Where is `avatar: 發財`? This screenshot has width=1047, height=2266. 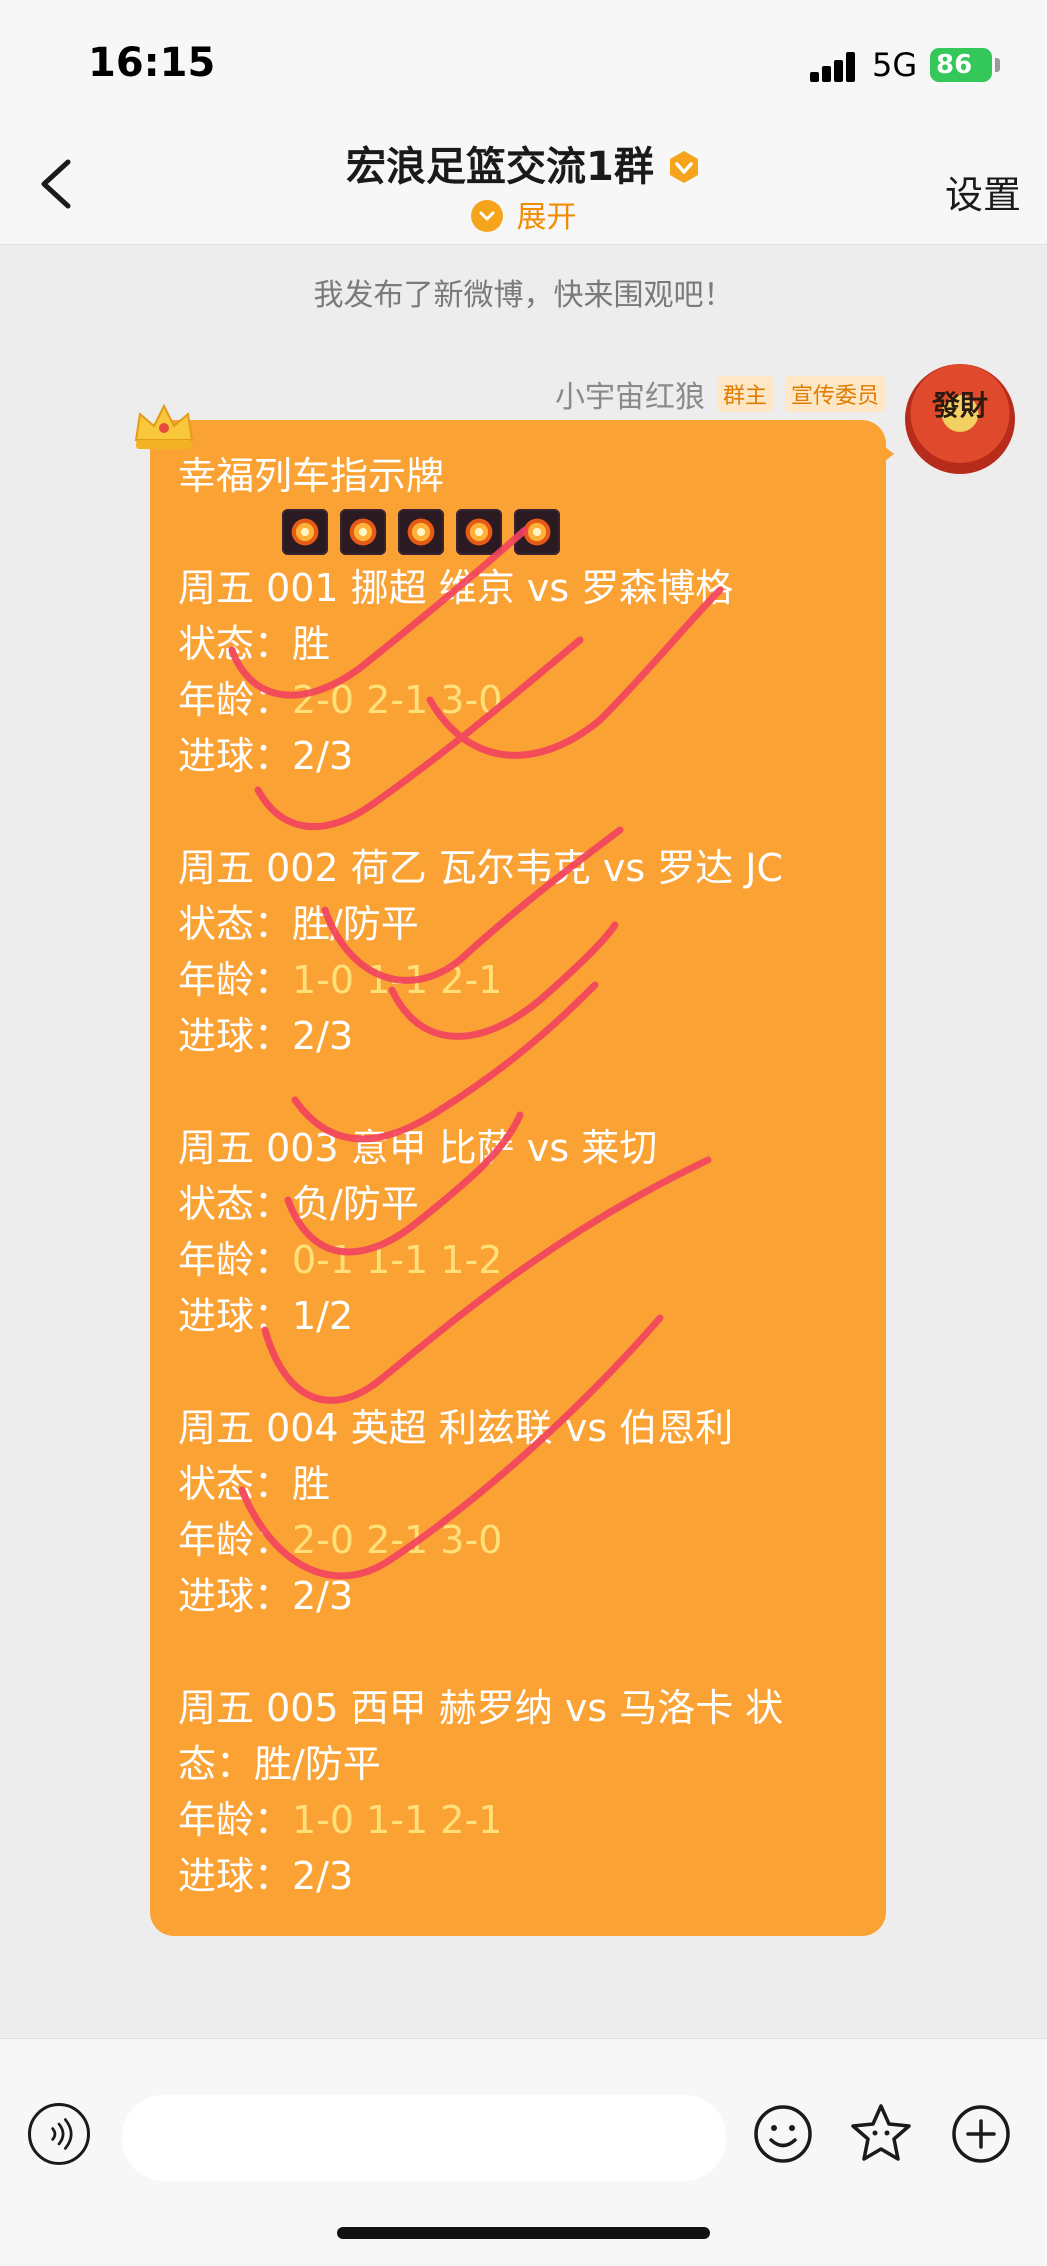
avatar: 發財 is located at coordinates (960, 419).